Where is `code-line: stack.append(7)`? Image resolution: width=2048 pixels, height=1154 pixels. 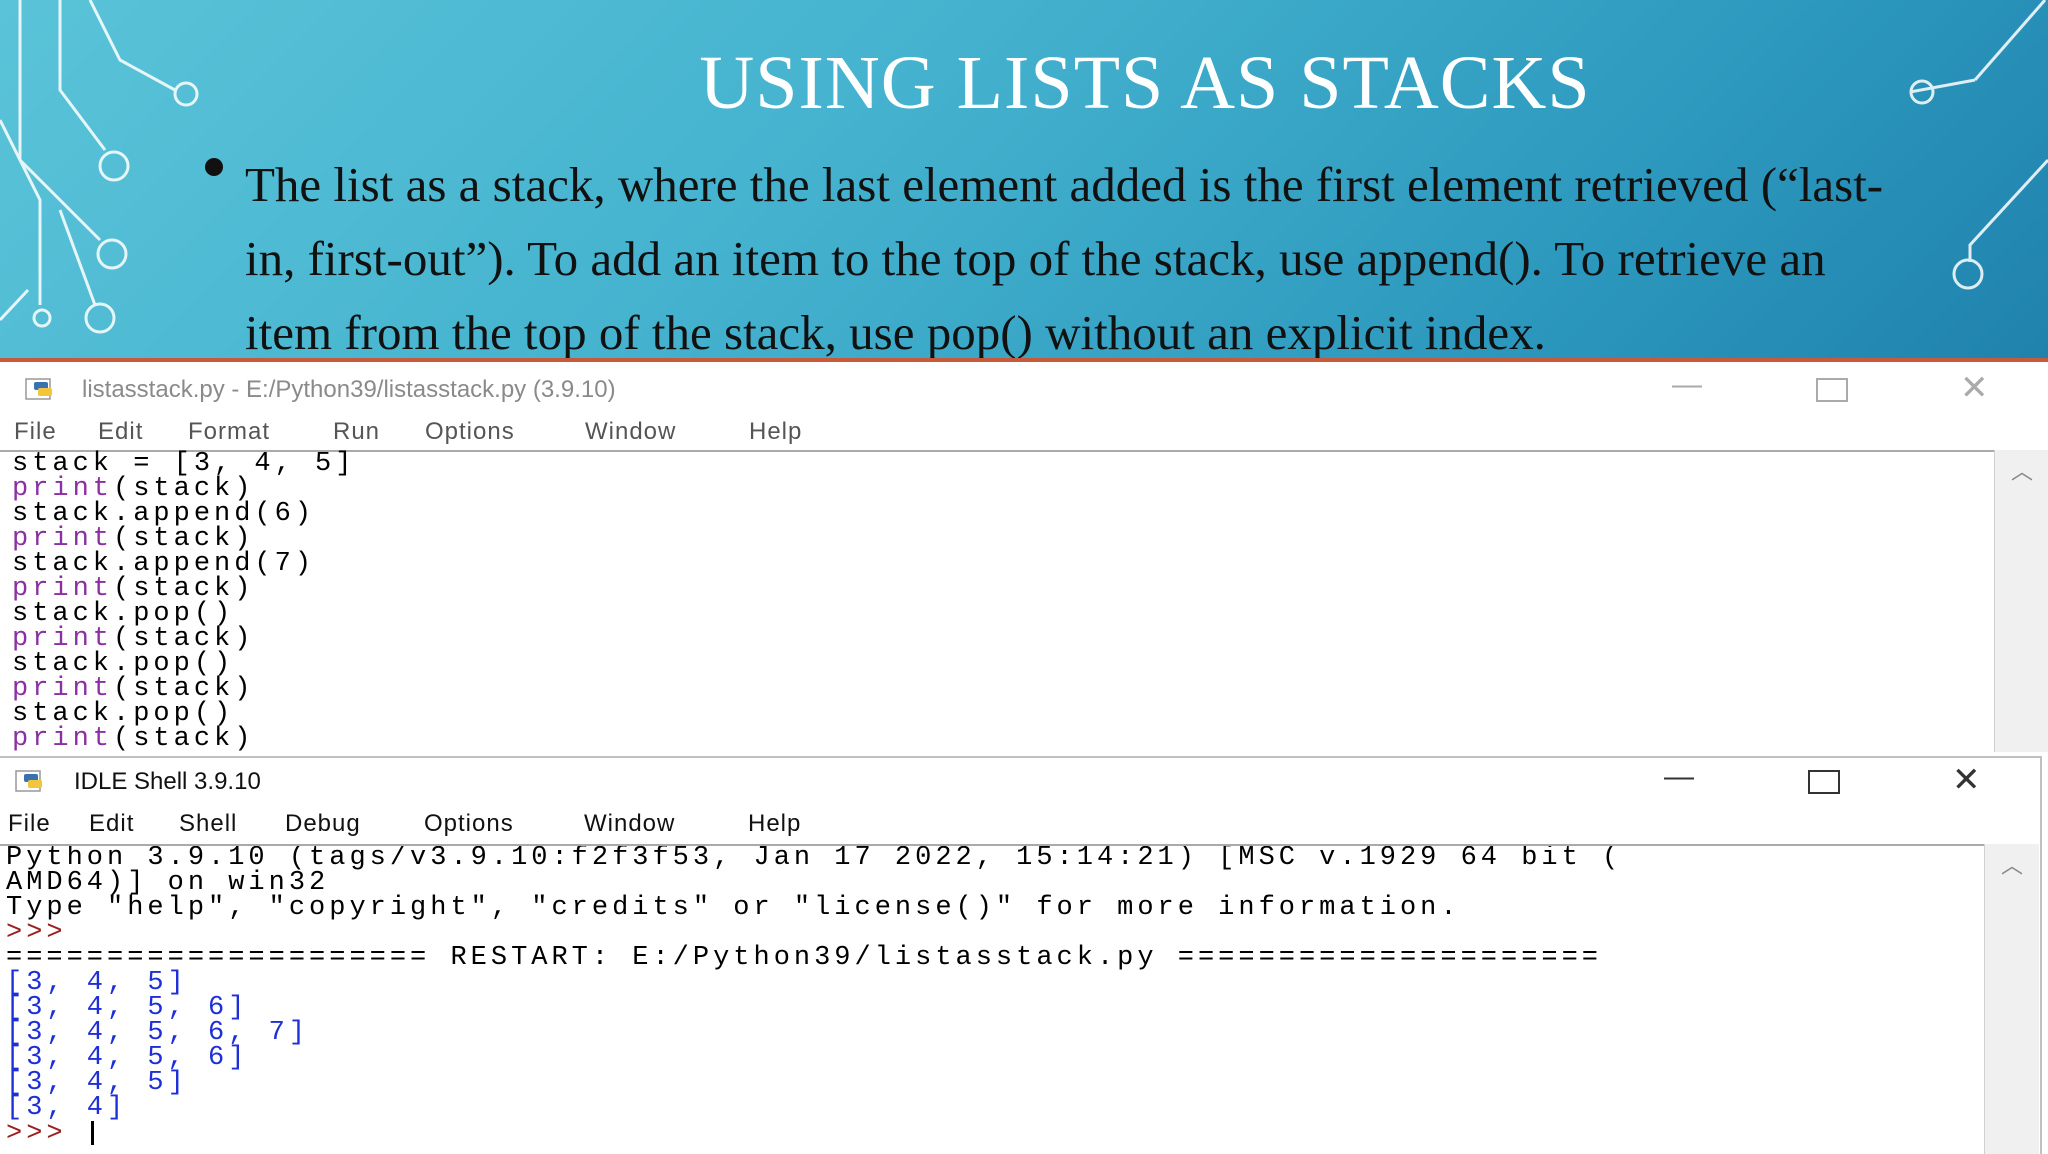 code-line: stack.append(7) is located at coordinates (164, 564).